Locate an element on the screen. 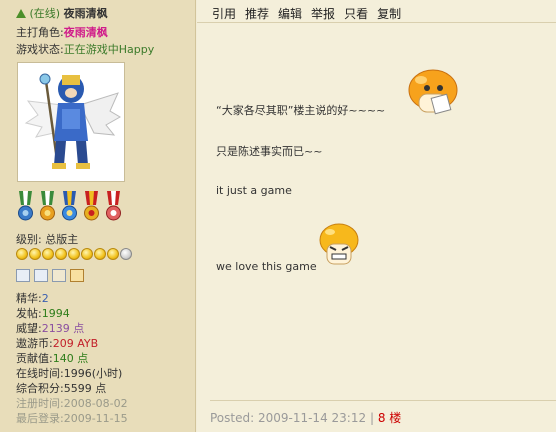 The image size is (556, 432). avatar is located at coordinates (71, 122).